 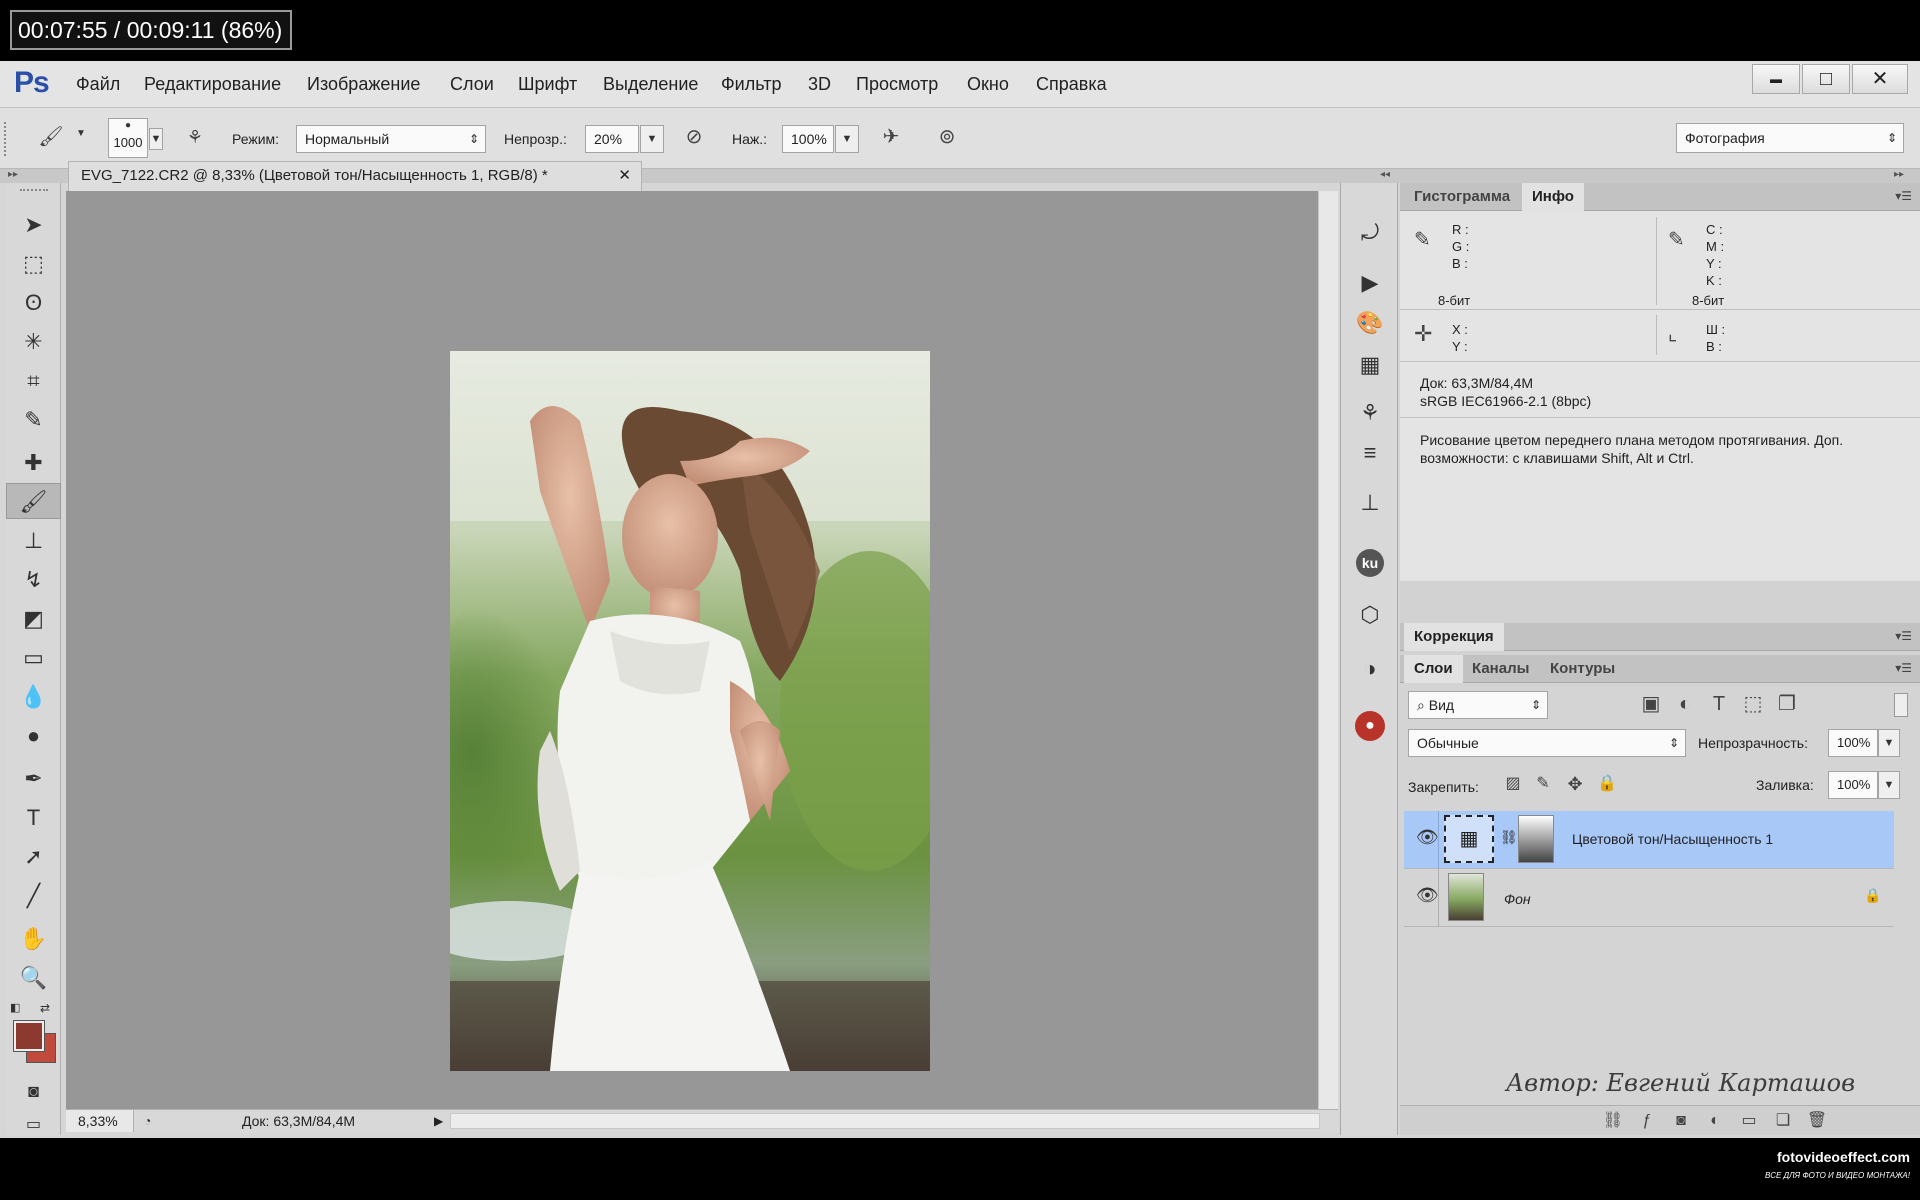 What do you see at coordinates (472, 84) in the screenshot?
I see `menu-layers: Слои` at bounding box center [472, 84].